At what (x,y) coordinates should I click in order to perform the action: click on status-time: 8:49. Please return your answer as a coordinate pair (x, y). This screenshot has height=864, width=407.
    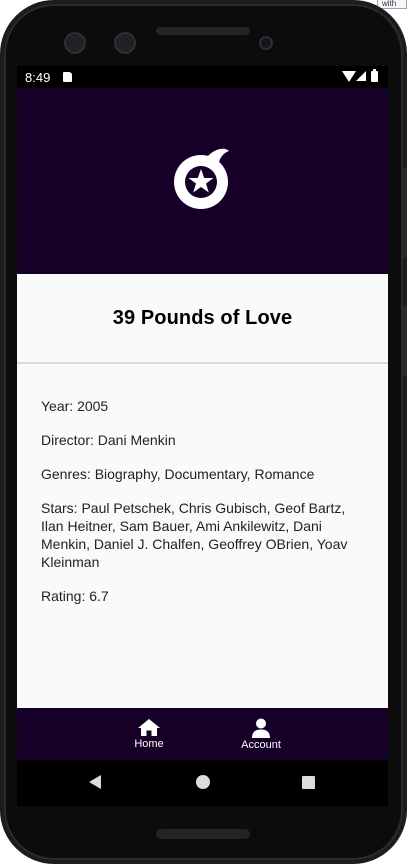
    Looking at the image, I should click on (38, 77).